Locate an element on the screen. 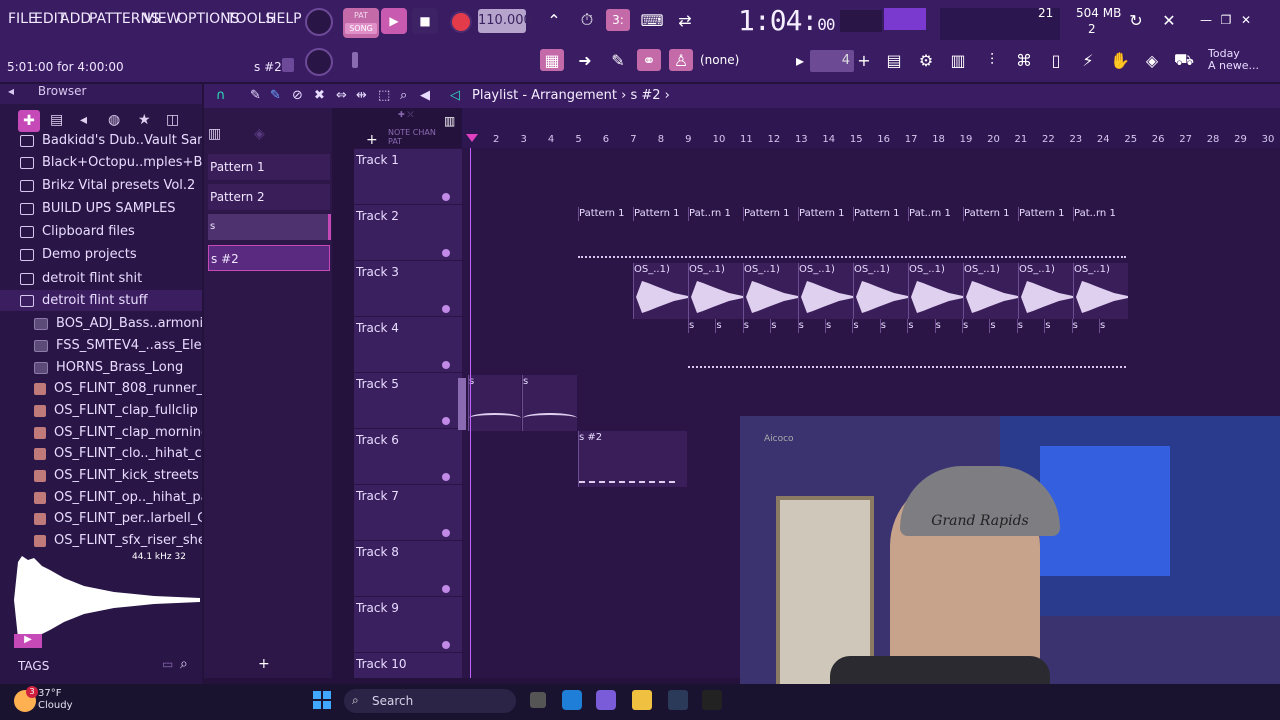 Image resolution: width=1280 pixels, height=720 pixels. menu-help: HELP is located at coordinates (284, 19).